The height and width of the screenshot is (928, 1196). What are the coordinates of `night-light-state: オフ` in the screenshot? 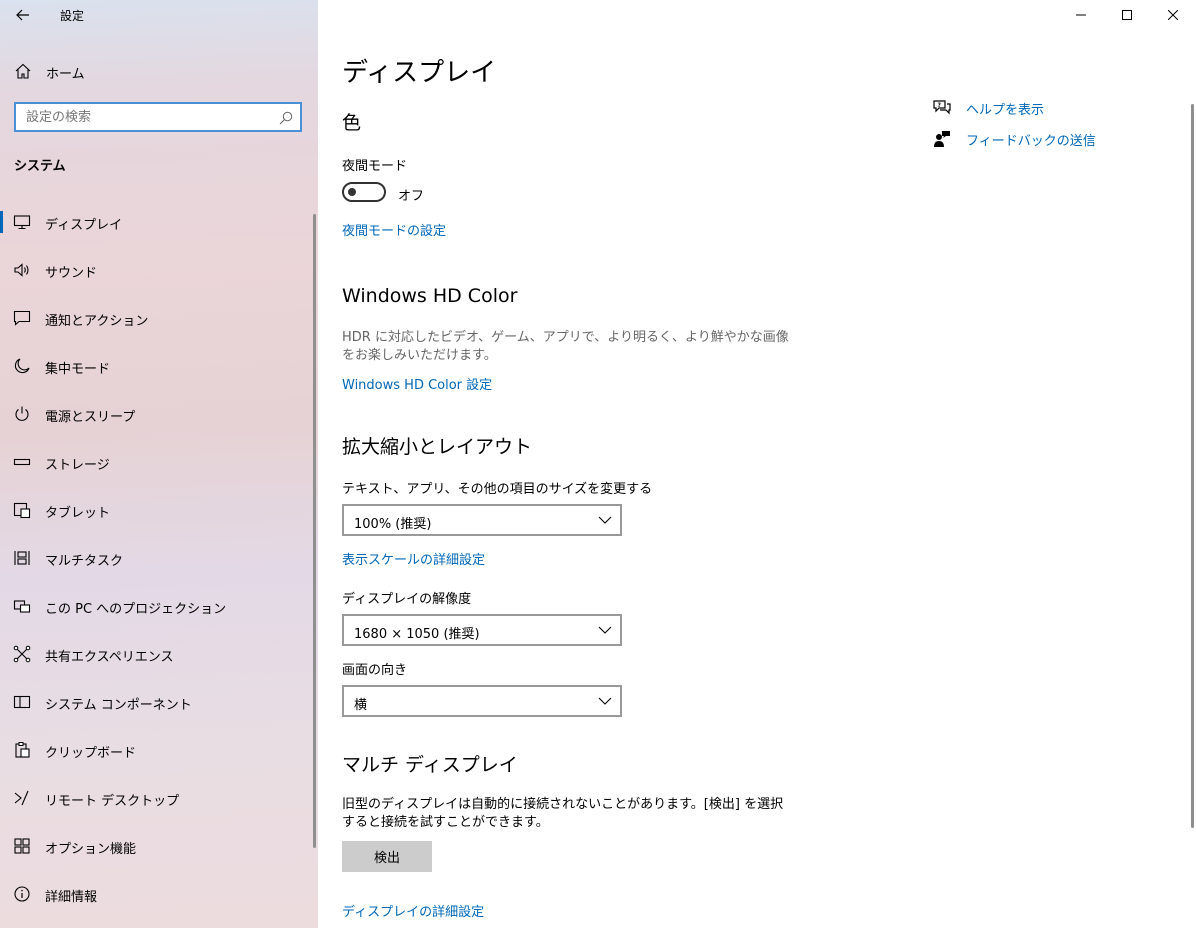 It's located at (411, 196).